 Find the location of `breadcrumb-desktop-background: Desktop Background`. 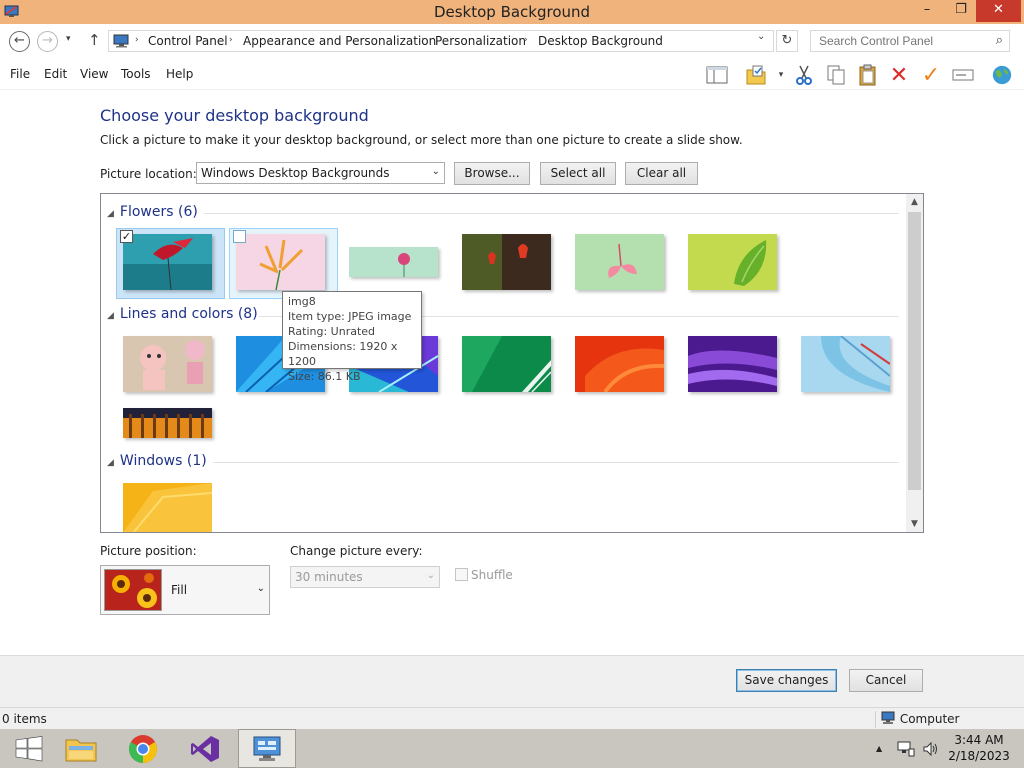

breadcrumb-desktop-background: Desktop Background is located at coordinates (600, 41).